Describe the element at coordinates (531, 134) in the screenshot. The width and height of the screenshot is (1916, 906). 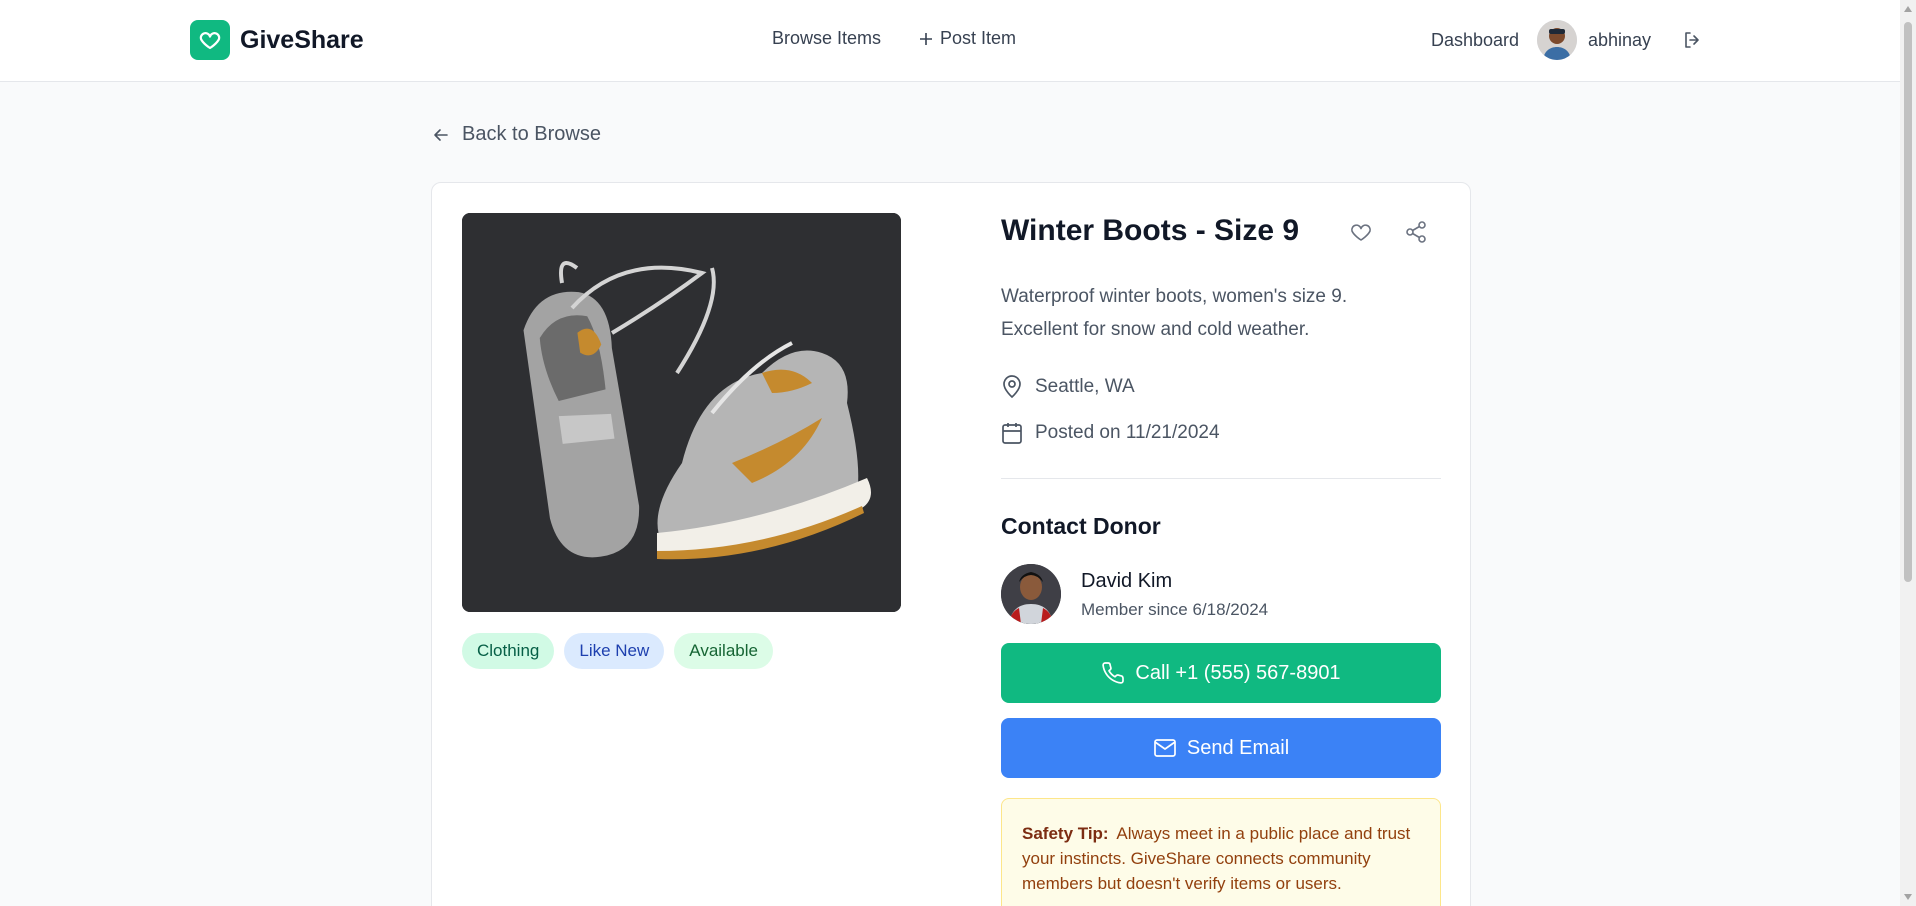
I see `back-link-label: Back to Browse` at that location.